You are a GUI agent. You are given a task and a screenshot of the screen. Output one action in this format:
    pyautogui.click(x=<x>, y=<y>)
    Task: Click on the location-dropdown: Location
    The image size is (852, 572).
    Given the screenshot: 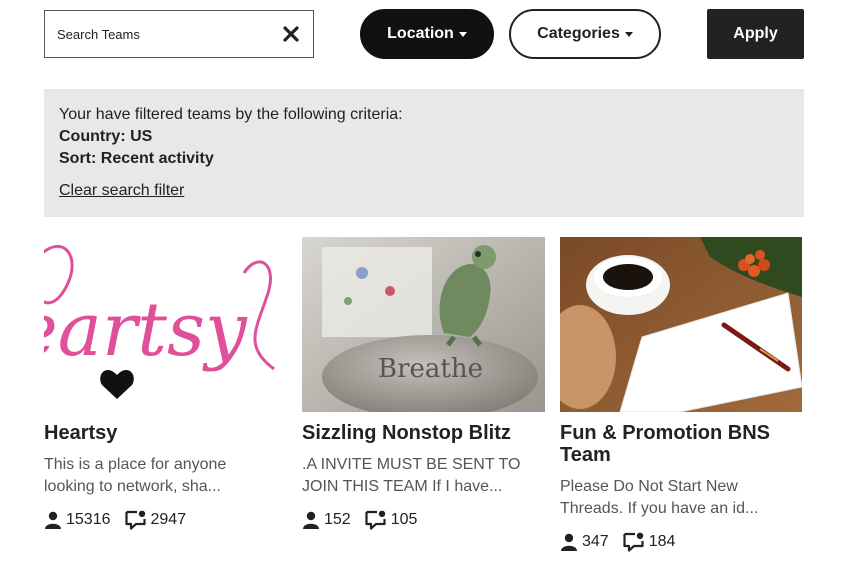 What is the action you would take?
    pyautogui.click(x=427, y=34)
    